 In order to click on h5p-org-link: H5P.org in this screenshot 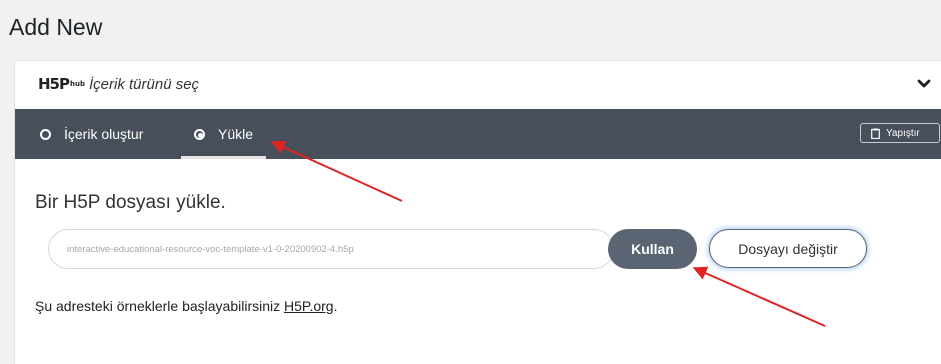, I will do `click(309, 306)`.